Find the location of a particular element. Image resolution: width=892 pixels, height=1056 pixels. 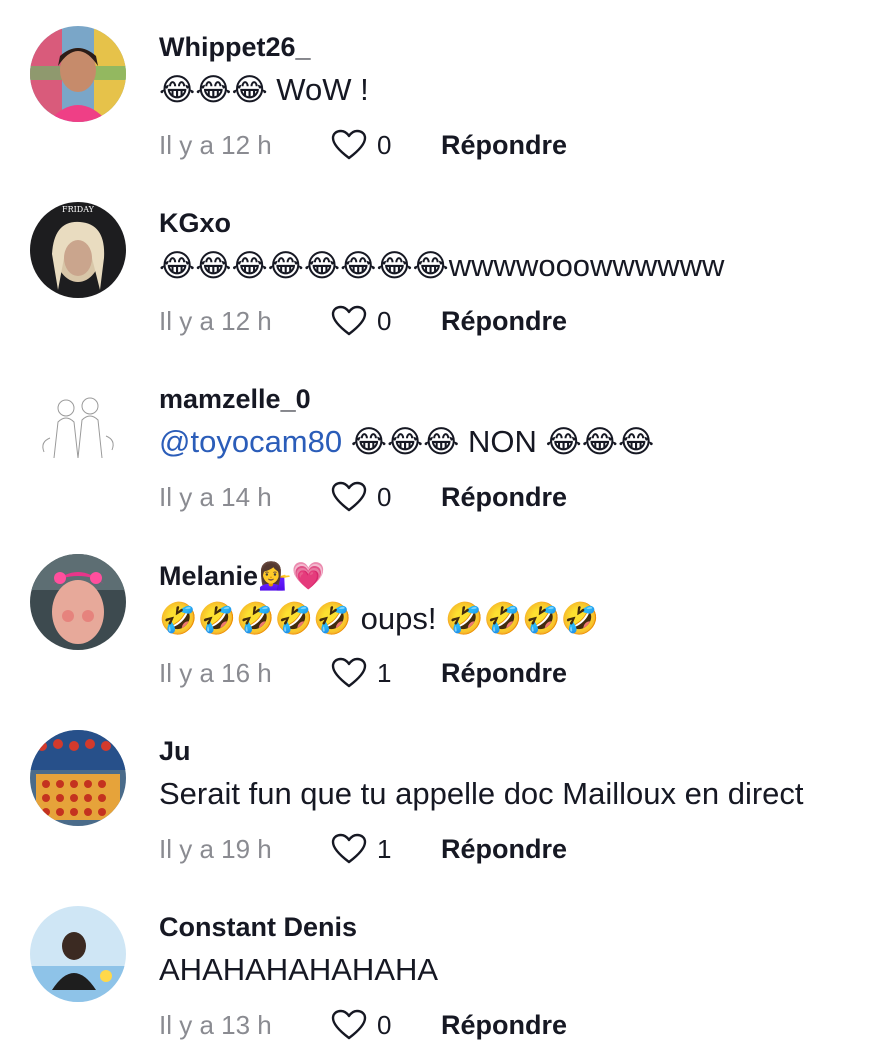

comment-text: @toyocam80 😂😂😂 NON 😂😂😂 is located at coordinates (406, 442).